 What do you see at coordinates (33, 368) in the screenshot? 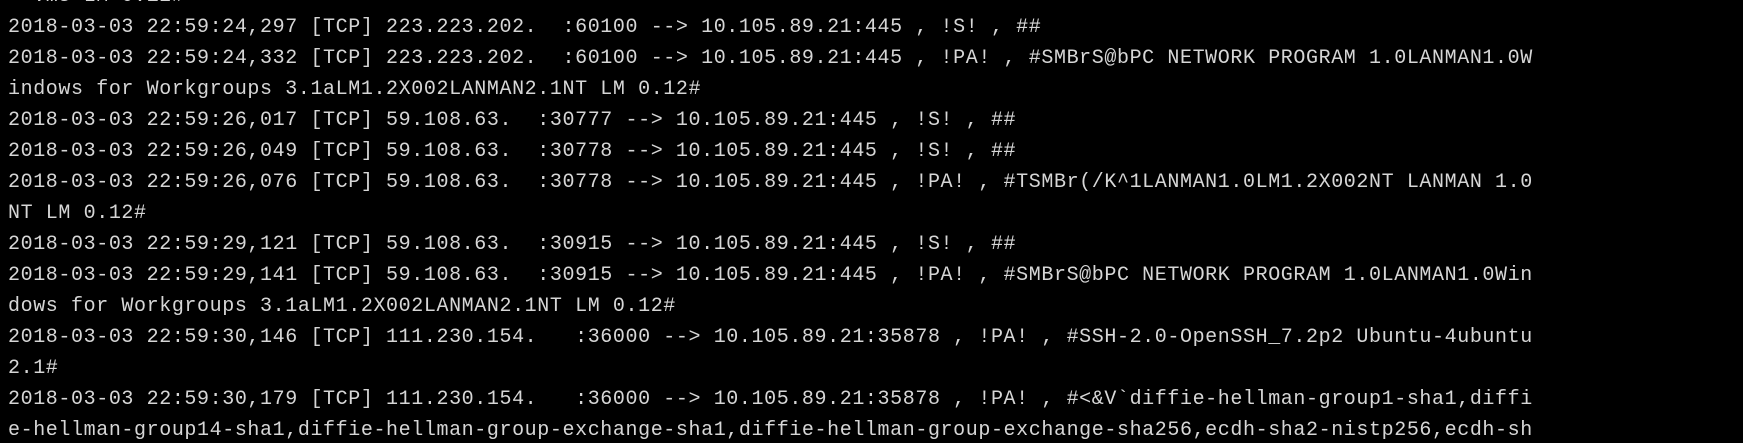
I see `log-line: 2.1#` at bounding box center [33, 368].